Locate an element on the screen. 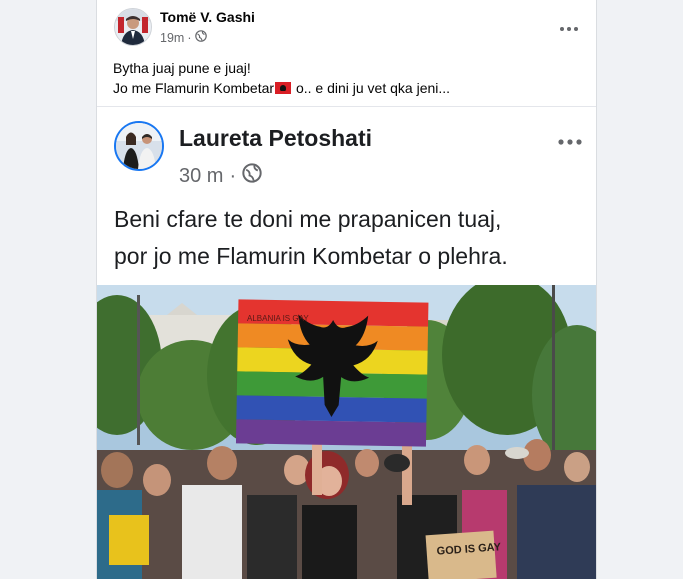 The height and width of the screenshot is (579, 683). shared-author-avatar is located at coordinates (139, 146).